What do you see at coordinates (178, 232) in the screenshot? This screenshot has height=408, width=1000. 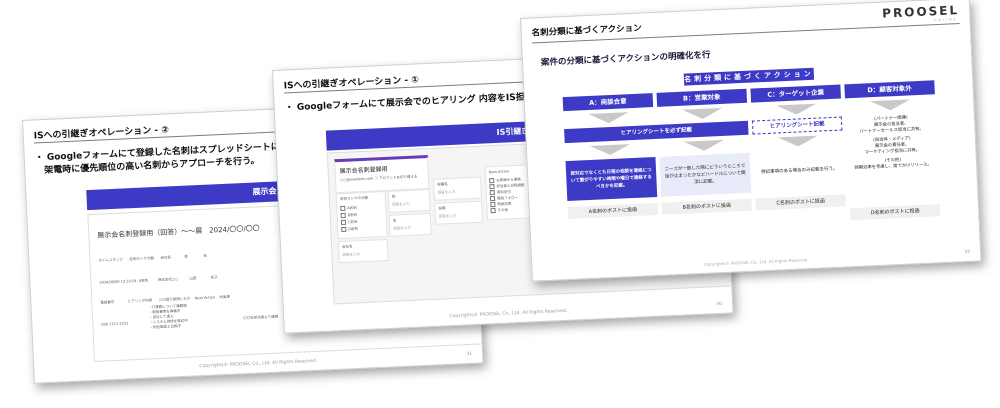 I see `sheet-title: 展示会名刺登録用（回答）〜〜展 2024/〇〇/〇〇` at bounding box center [178, 232].